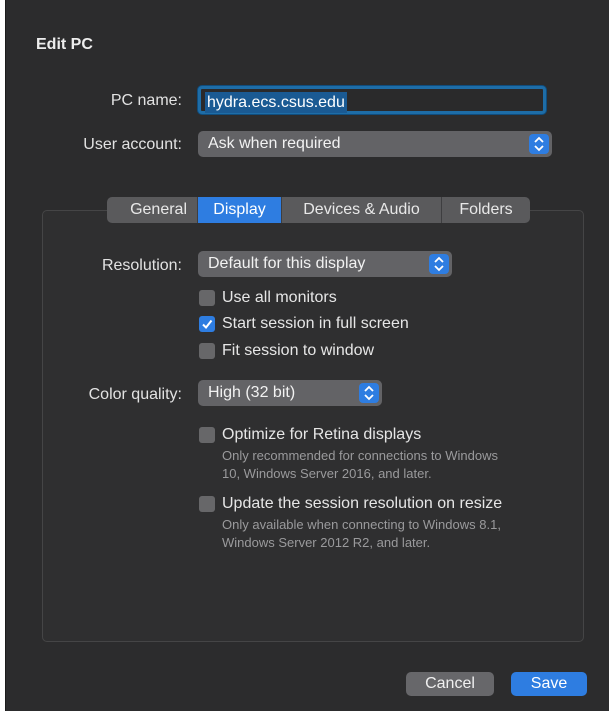 The image size is (609, 711). Describe the element at coordinates (240, 210) in the screenshot. I see `tab-display: Display` at that location.